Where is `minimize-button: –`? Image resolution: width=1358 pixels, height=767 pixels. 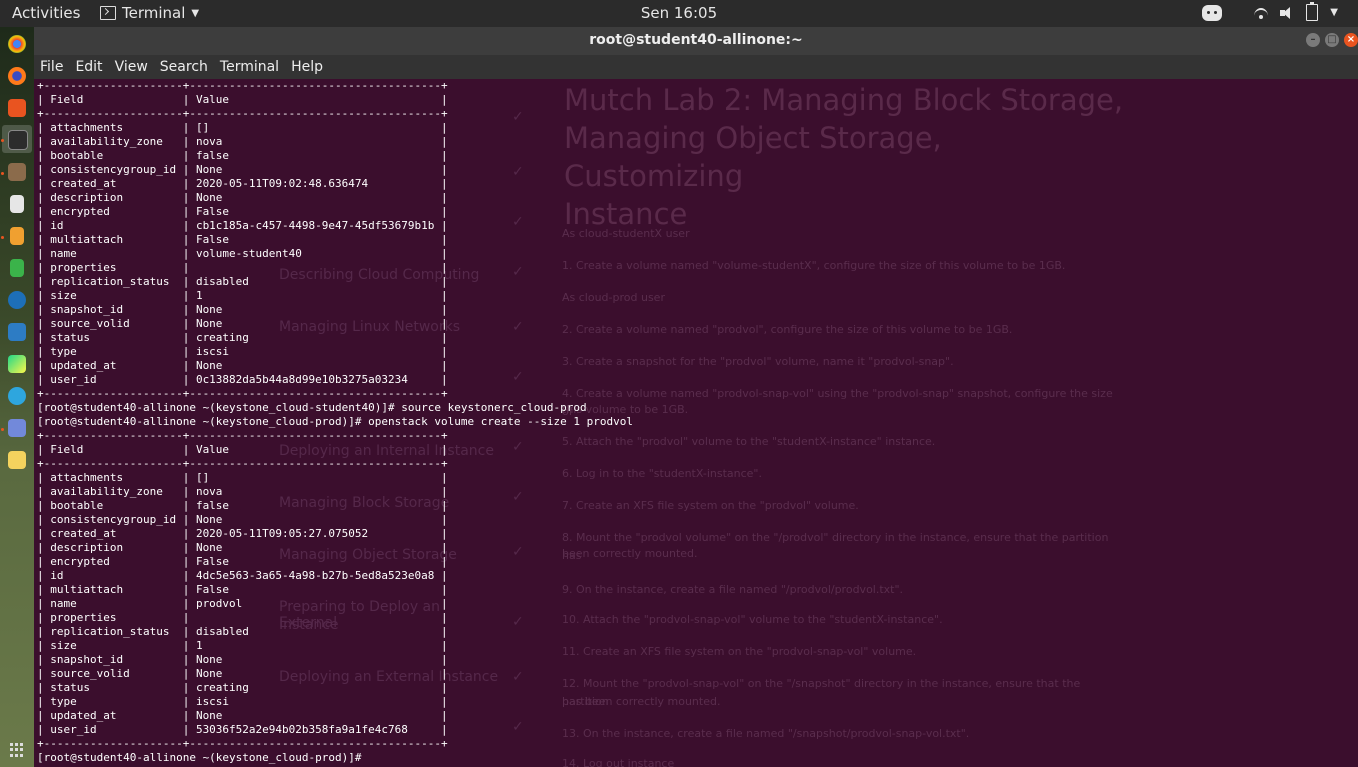 minimize-button: – is located at coordinates (1313, 40).